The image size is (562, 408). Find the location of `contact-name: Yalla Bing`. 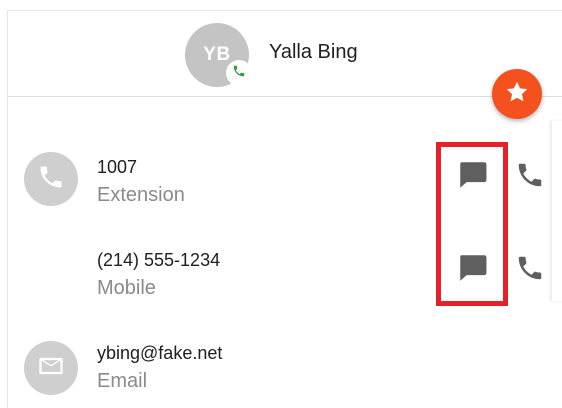

contact-name: Yalla Bing is located at coordinates (313, 52).